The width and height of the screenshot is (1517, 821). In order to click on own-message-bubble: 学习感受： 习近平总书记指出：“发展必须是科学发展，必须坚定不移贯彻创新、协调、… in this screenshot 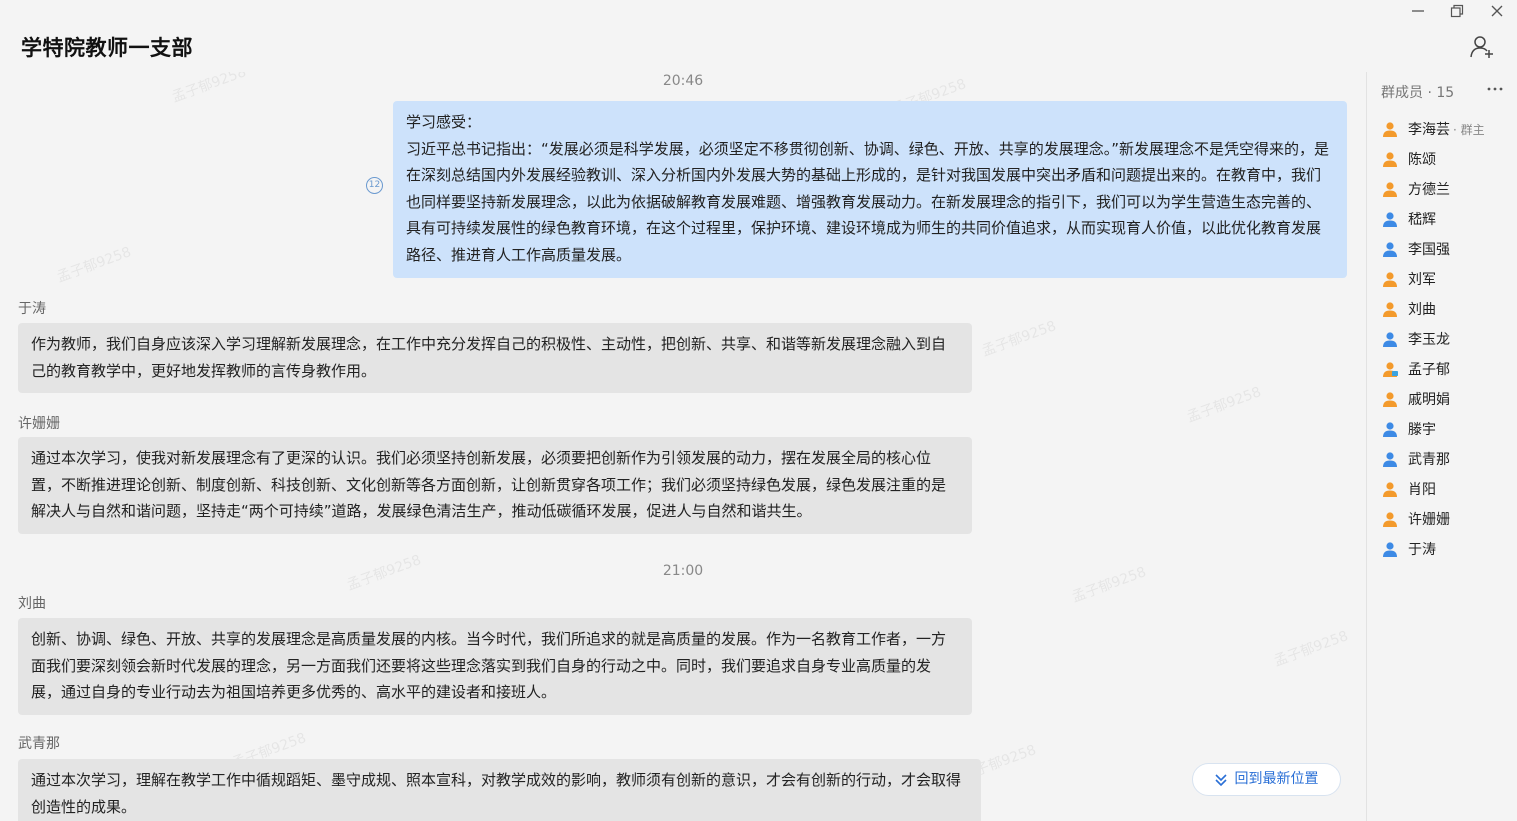, I will do `click(870, 189)`.